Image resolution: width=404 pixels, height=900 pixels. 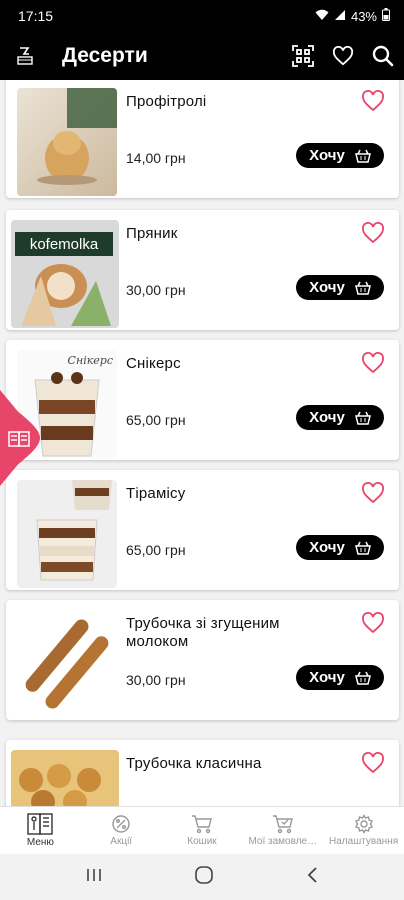 I want to click on thumb-caption: Снікерс, so click(x=90, y=360).